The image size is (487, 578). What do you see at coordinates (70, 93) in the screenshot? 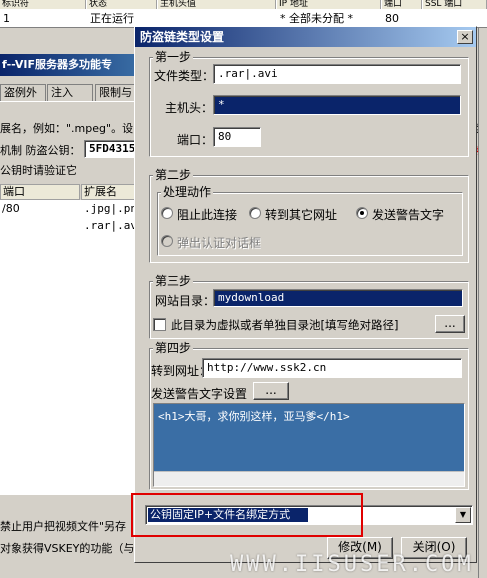
I see `tab-injection: 注入` at bounding box center [70, 93].